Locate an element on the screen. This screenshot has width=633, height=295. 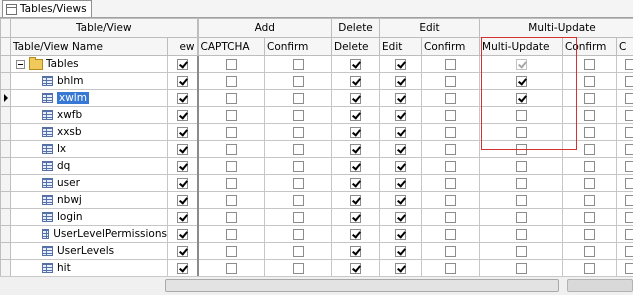
column-header-delete: Delete is located at coordinates (356, 47).